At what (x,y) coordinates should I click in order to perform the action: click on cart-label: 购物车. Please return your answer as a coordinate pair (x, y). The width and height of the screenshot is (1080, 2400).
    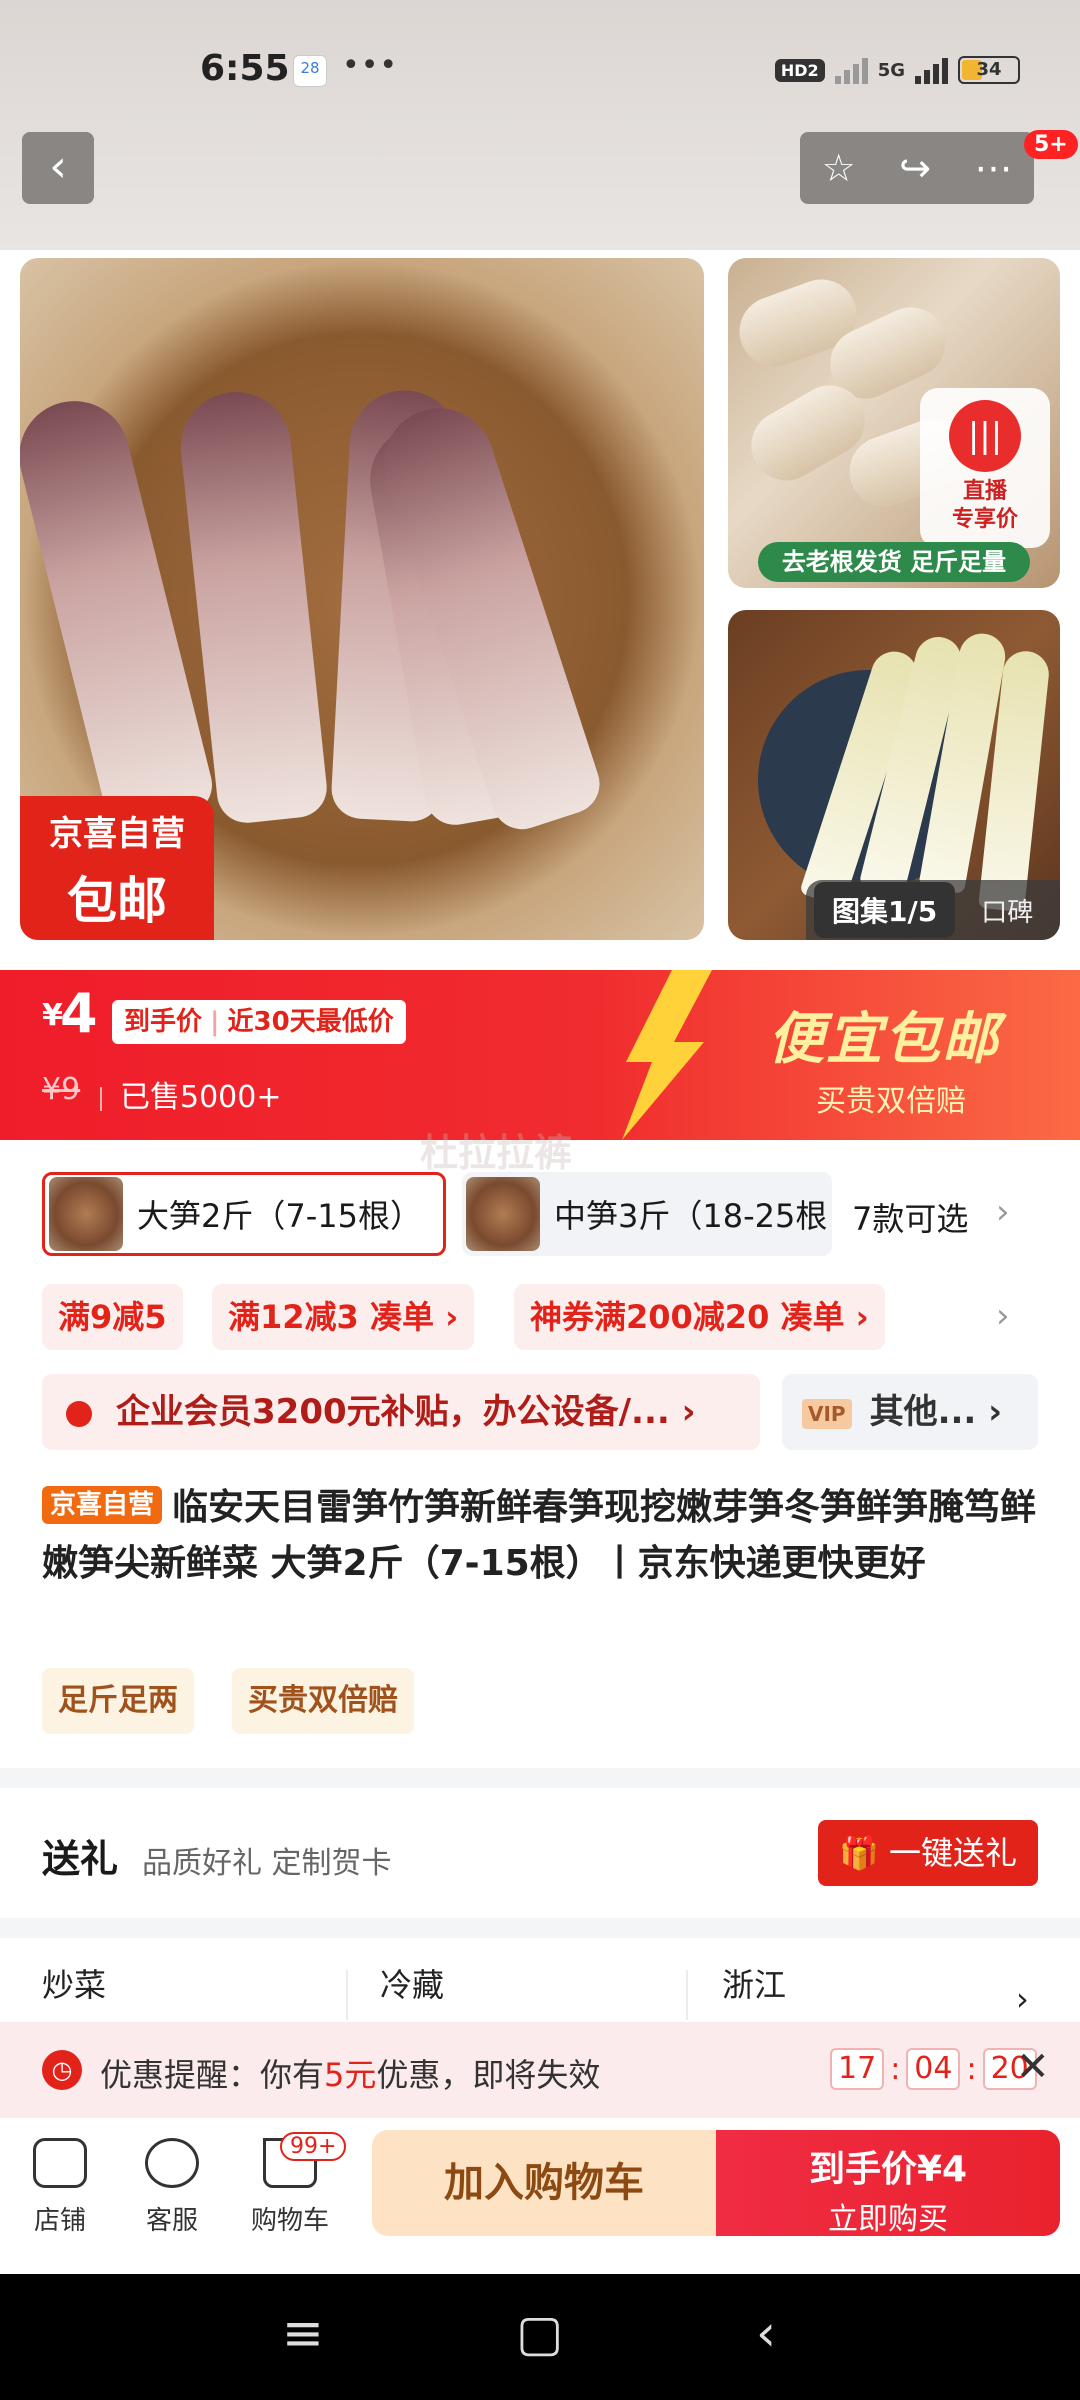
    Looking at the image, I should click on (289, 2221).